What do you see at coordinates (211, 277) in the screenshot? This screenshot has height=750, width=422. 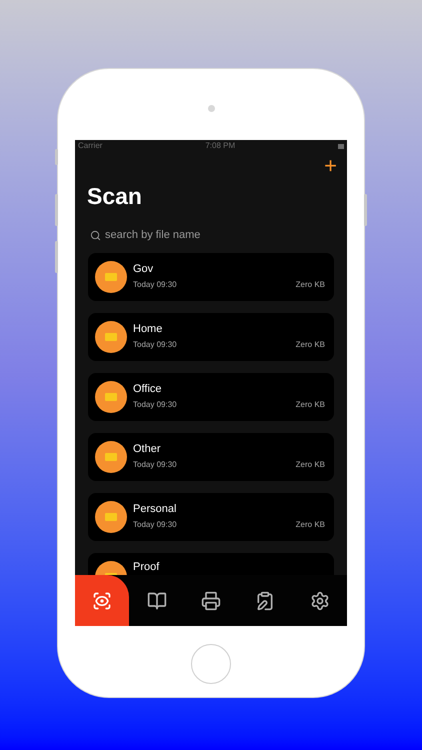 I see `folder-row: Gov Today 09:30 Zero KB` at bounding box center [211, 277].